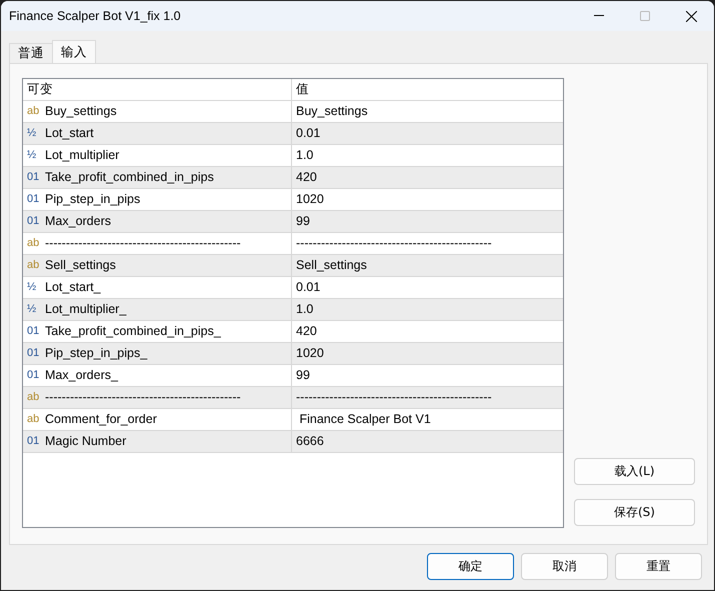 The height and width of the screenshot is (591, 715). What do you see at coordinates (599, 16) in the screenshot?
I see `minimize-icon` at bounding box center [599, 16].